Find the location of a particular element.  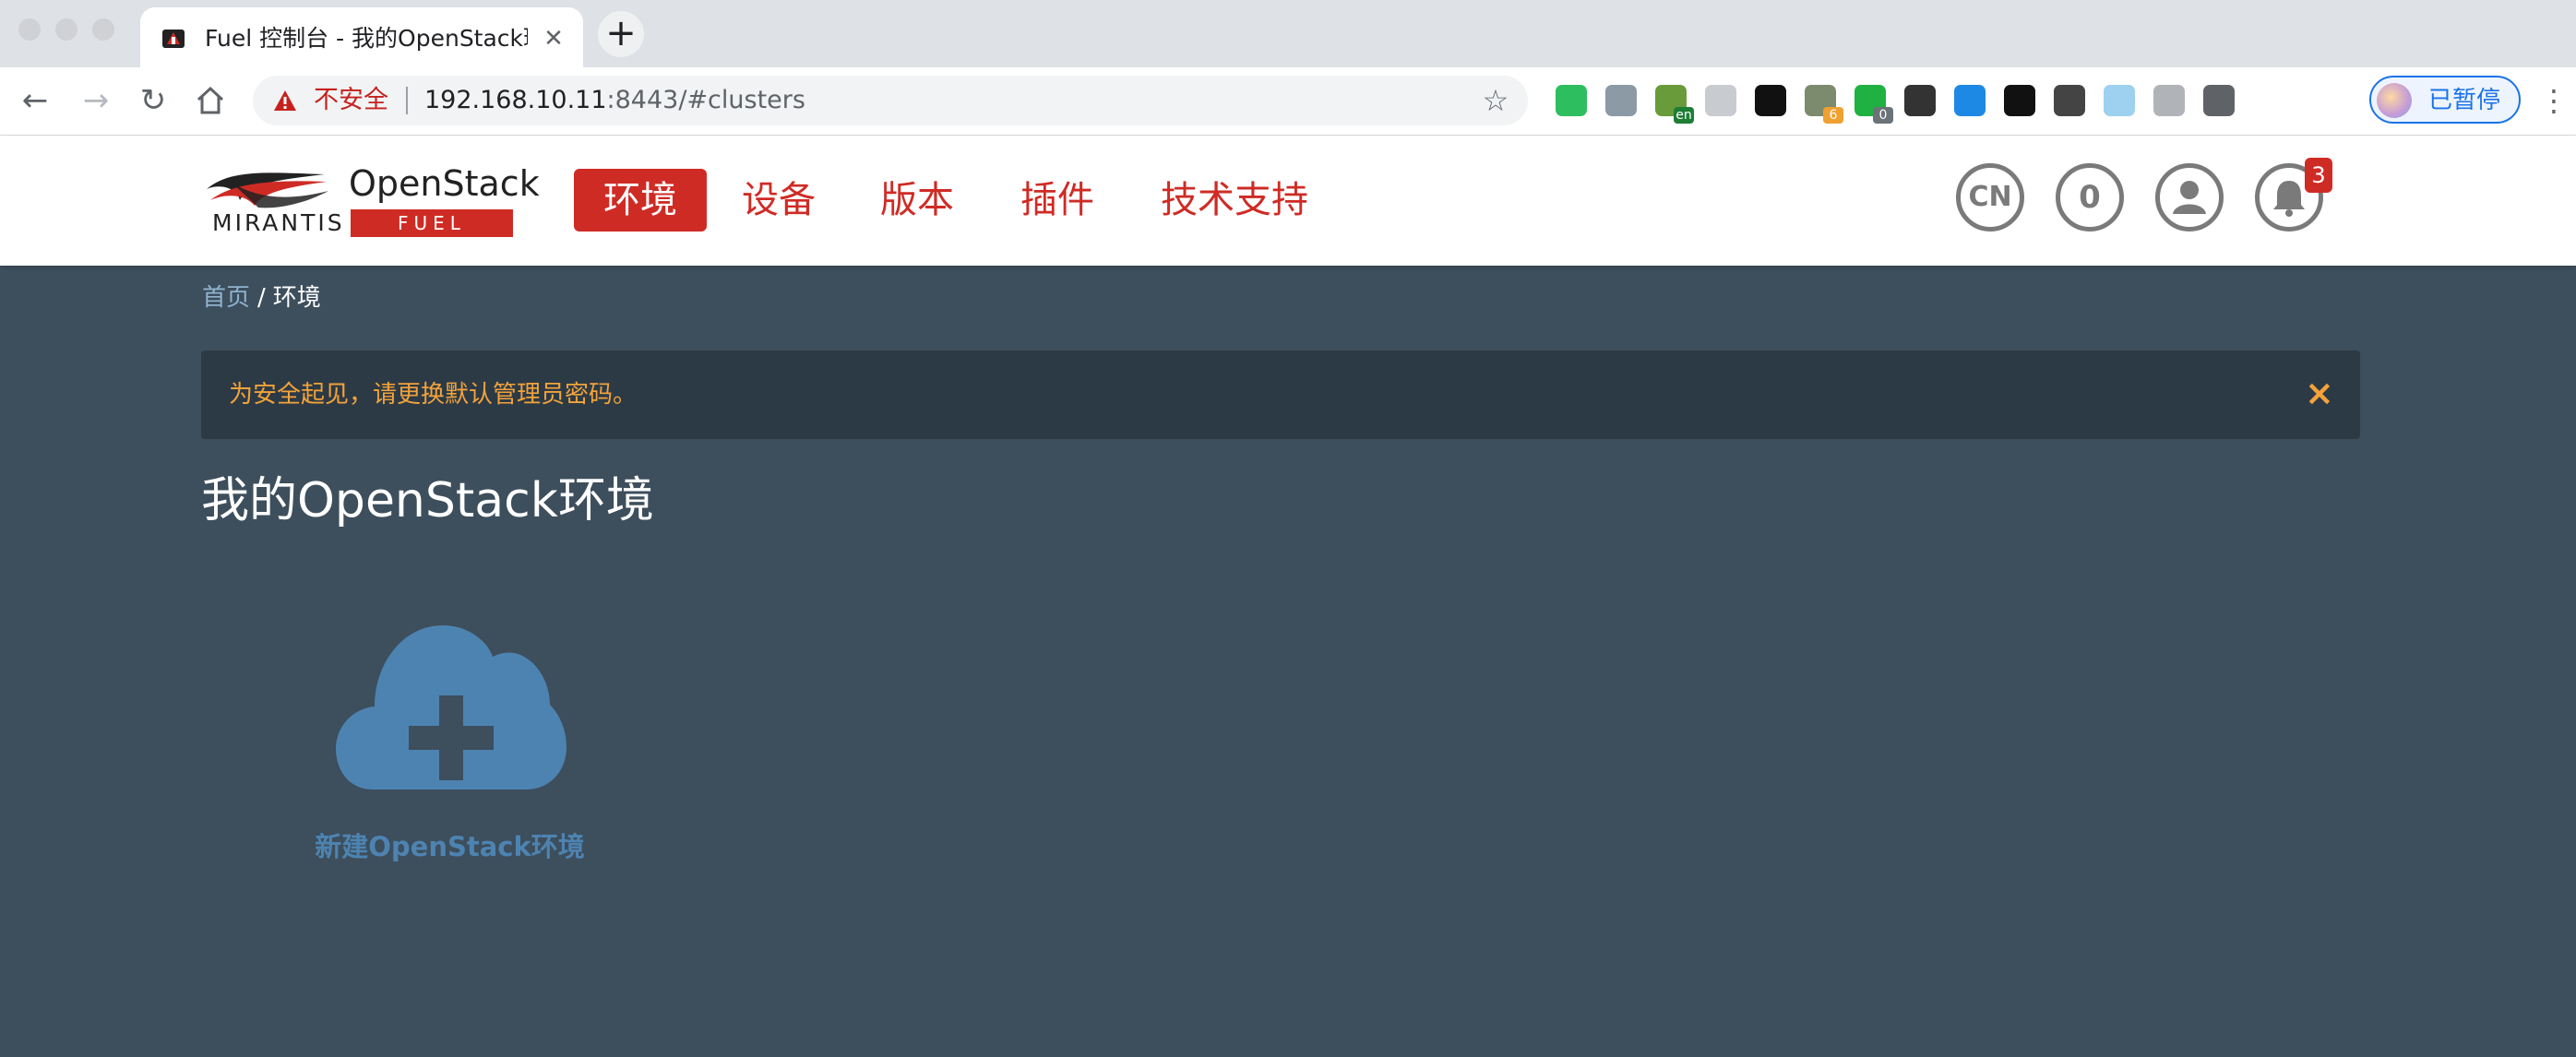

pen-tool-icon is located at coordinates (2070, 100).